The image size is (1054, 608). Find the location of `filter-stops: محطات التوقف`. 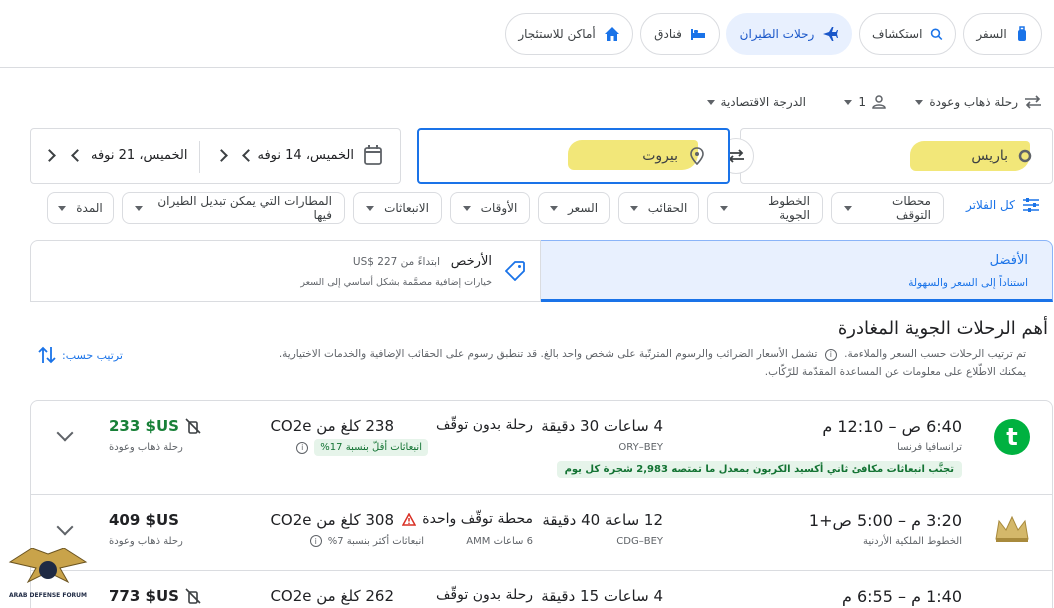

filter-stops: محطات التوقف is located at coordinates (887, 208).